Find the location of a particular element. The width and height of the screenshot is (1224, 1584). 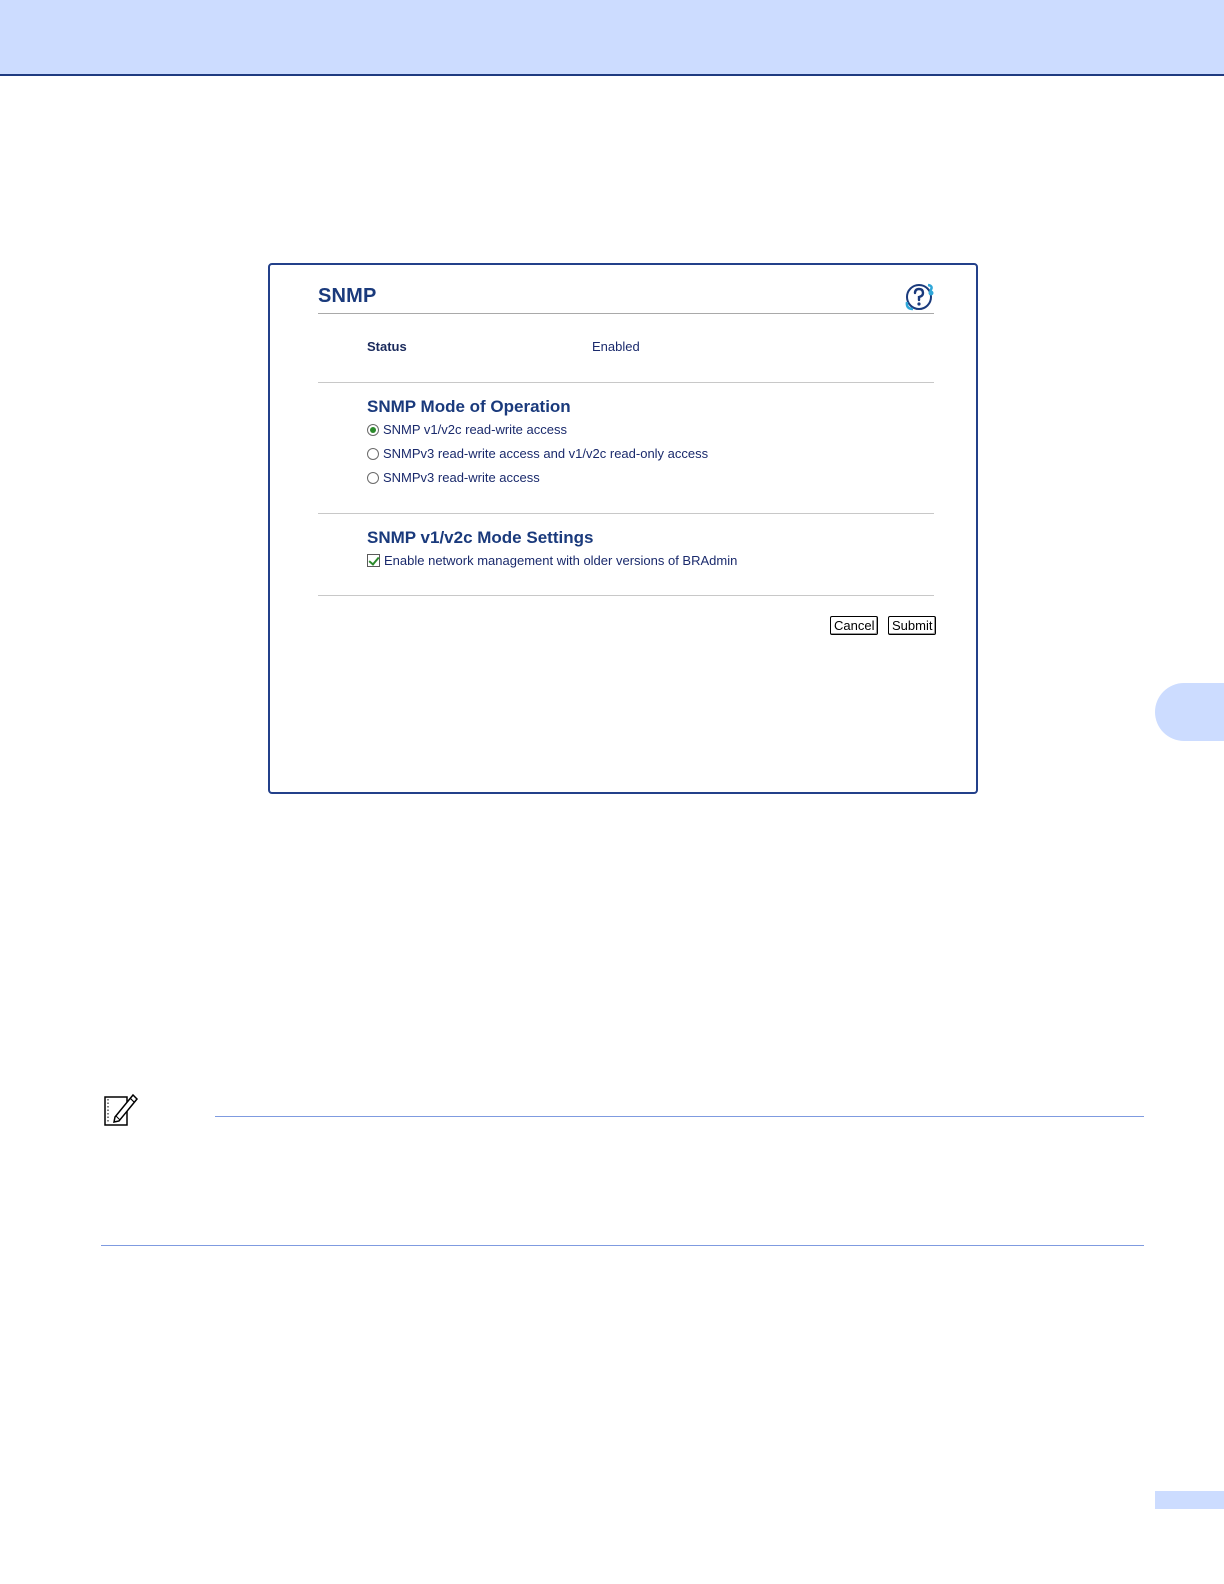

mode-option-v1v2c-read-write: SNMP v1/v2c read-write access is located at coordinates (467, 429).